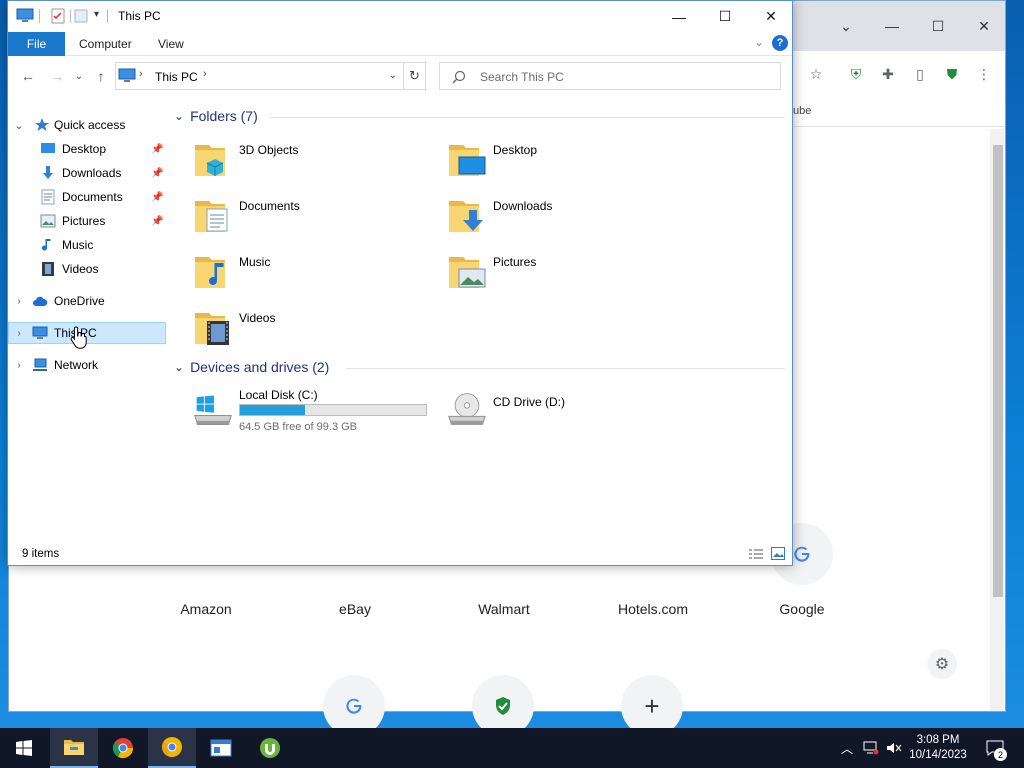 This screenshot has width=1024, height=768. I want to click on adblock-shield-icon: ⛊, so click(952, 74).